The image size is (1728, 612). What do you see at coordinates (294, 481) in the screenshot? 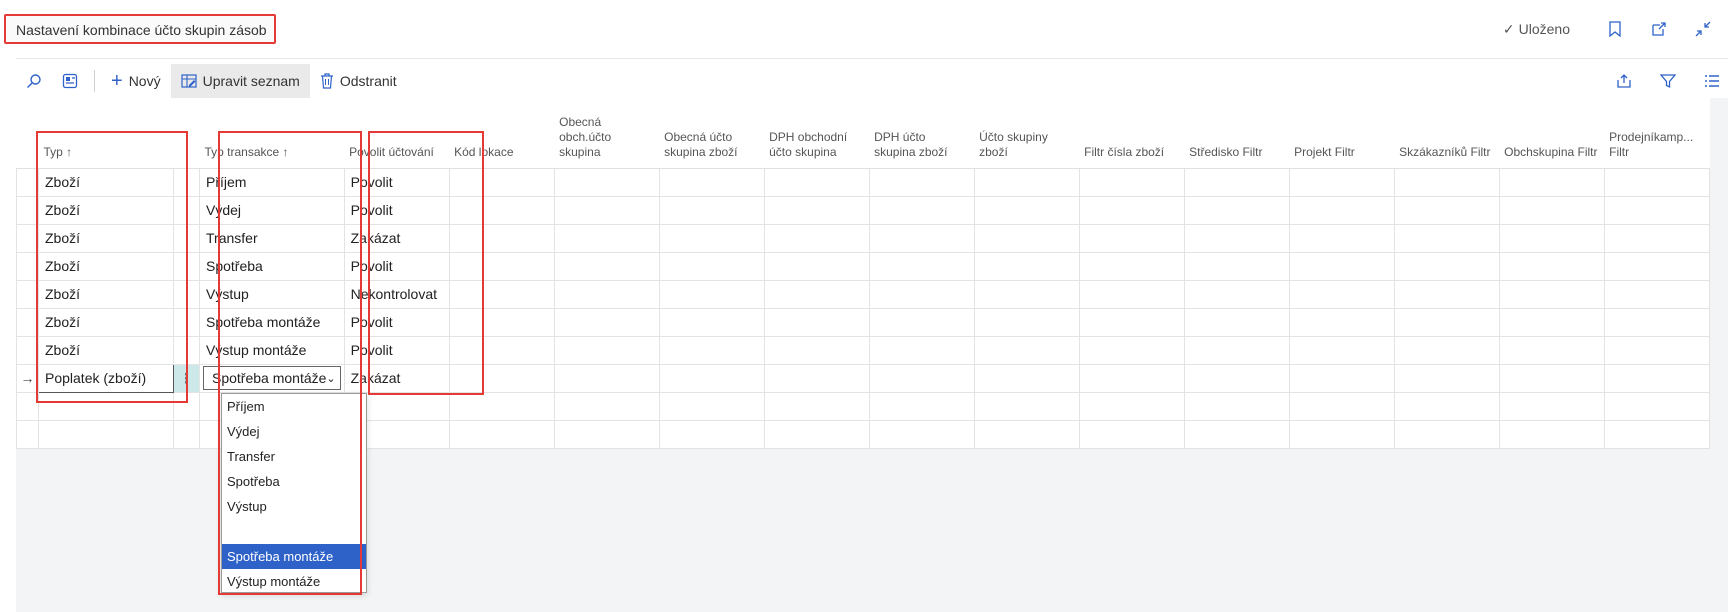
I see `dropdown-option: Spotřeba` at bounding box center [294, 481].